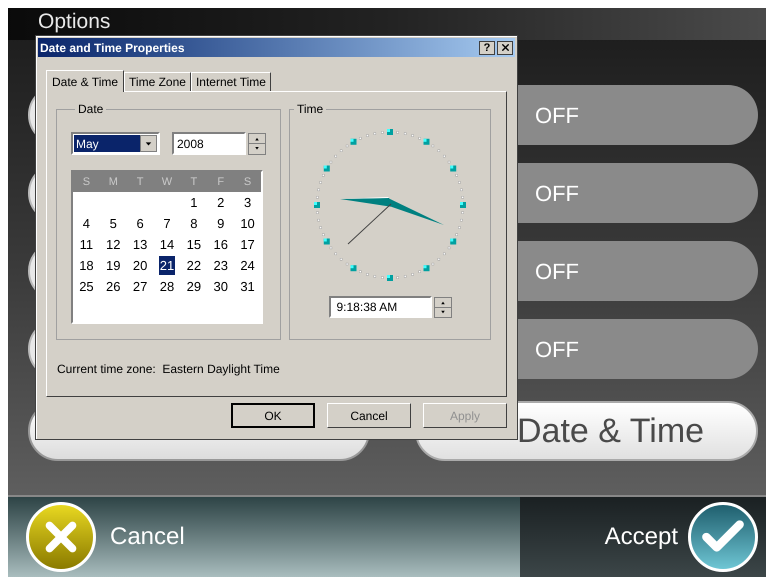  I want to click on calendar-day: 16, so click(220, 244).